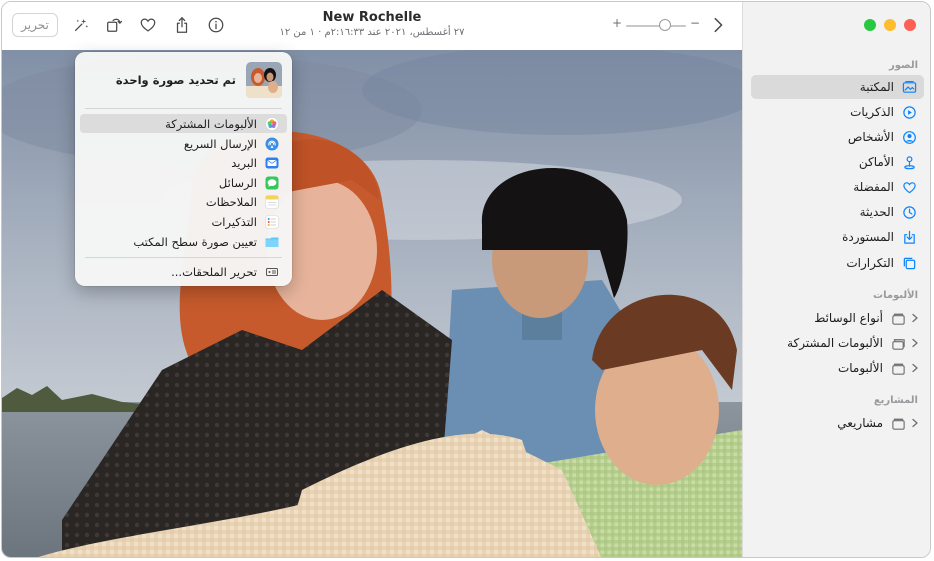 The image size is (934, 561). Describe the element at coordinates (837, 137) in the screenshot. I see `sidebar-item-people: الأشخاص` at that location.